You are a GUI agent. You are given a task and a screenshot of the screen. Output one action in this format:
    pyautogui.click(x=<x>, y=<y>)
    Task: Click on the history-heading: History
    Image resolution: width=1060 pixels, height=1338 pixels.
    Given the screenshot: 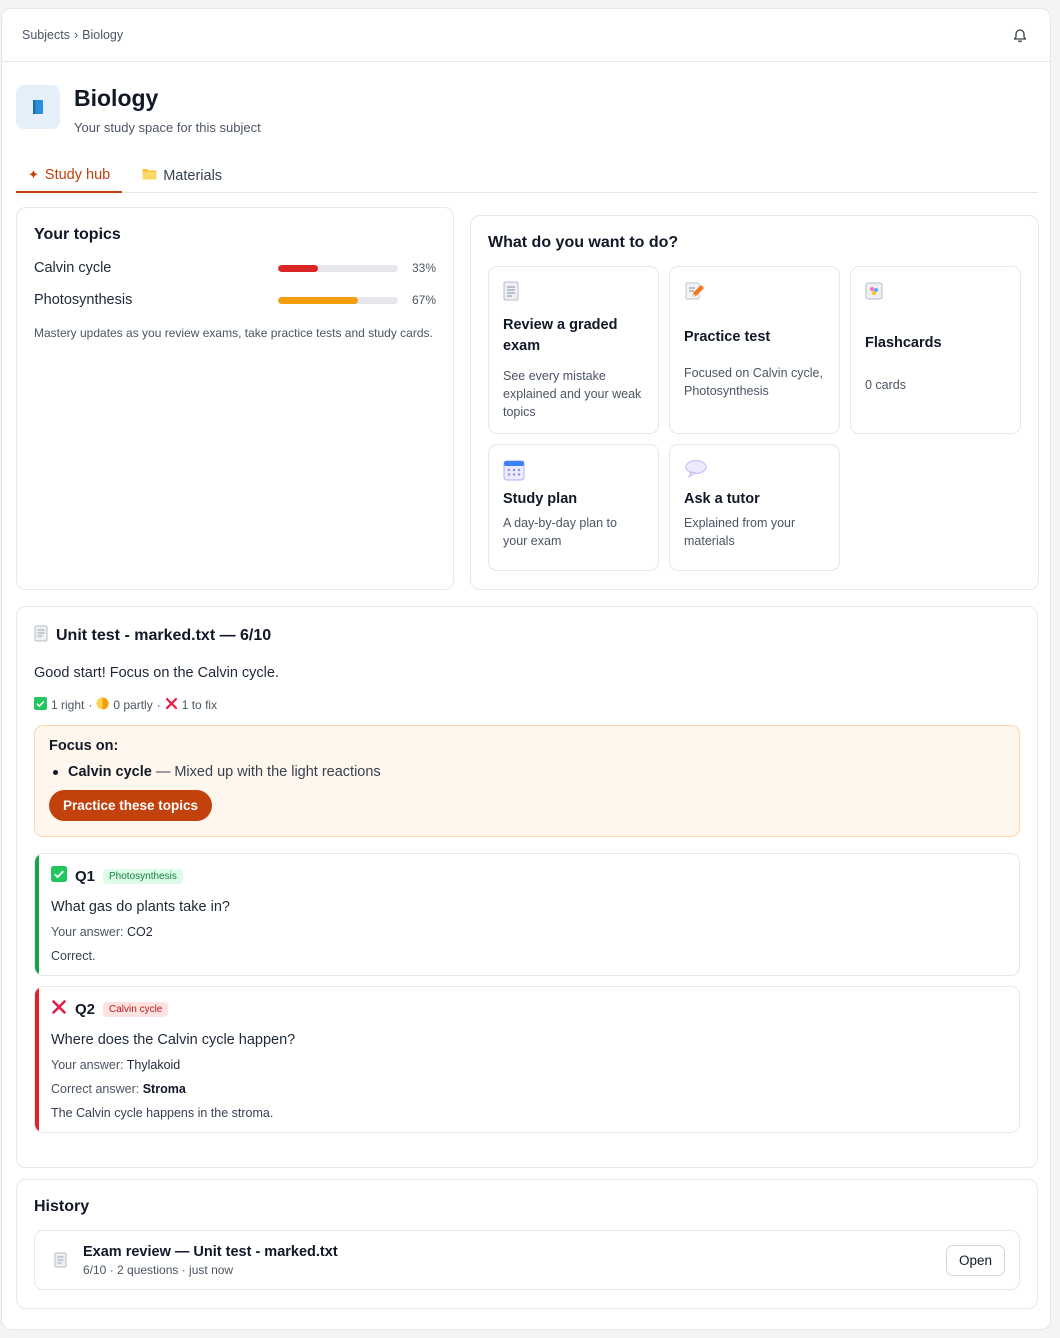 What is the action you would take?
    pyautogui.click(x=62, y=1206)
    